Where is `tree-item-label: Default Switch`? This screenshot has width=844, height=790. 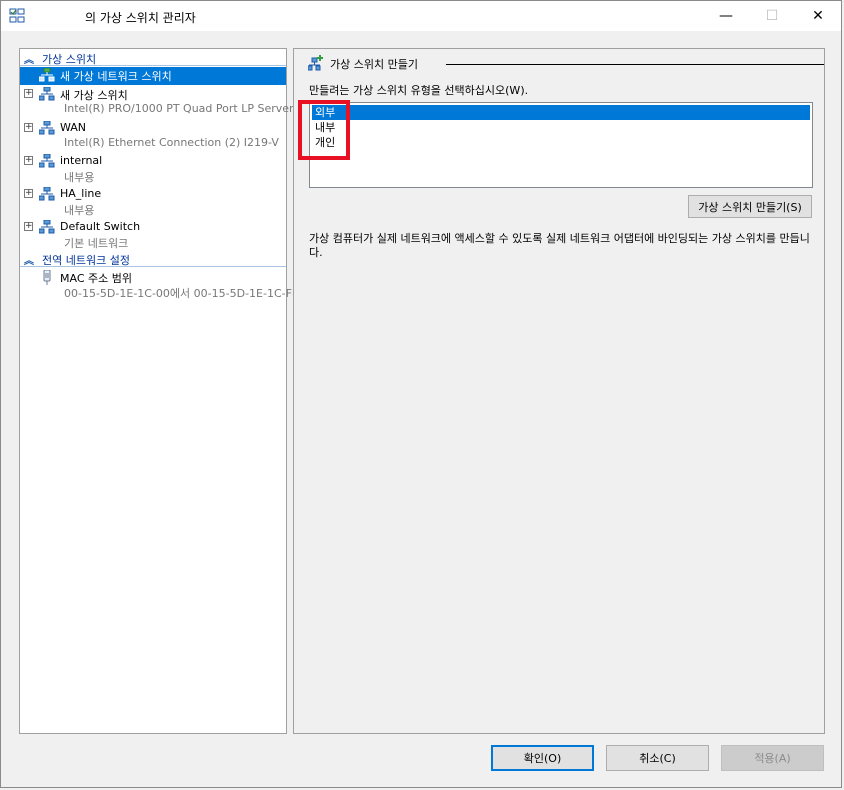 tree-item-label: Default Switch is located at coordinates (100, 226).